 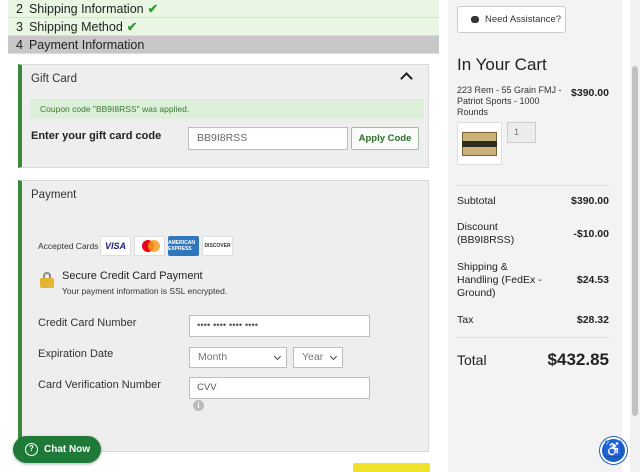 I want to click on step-number: 2, so click(x=19, y=9).